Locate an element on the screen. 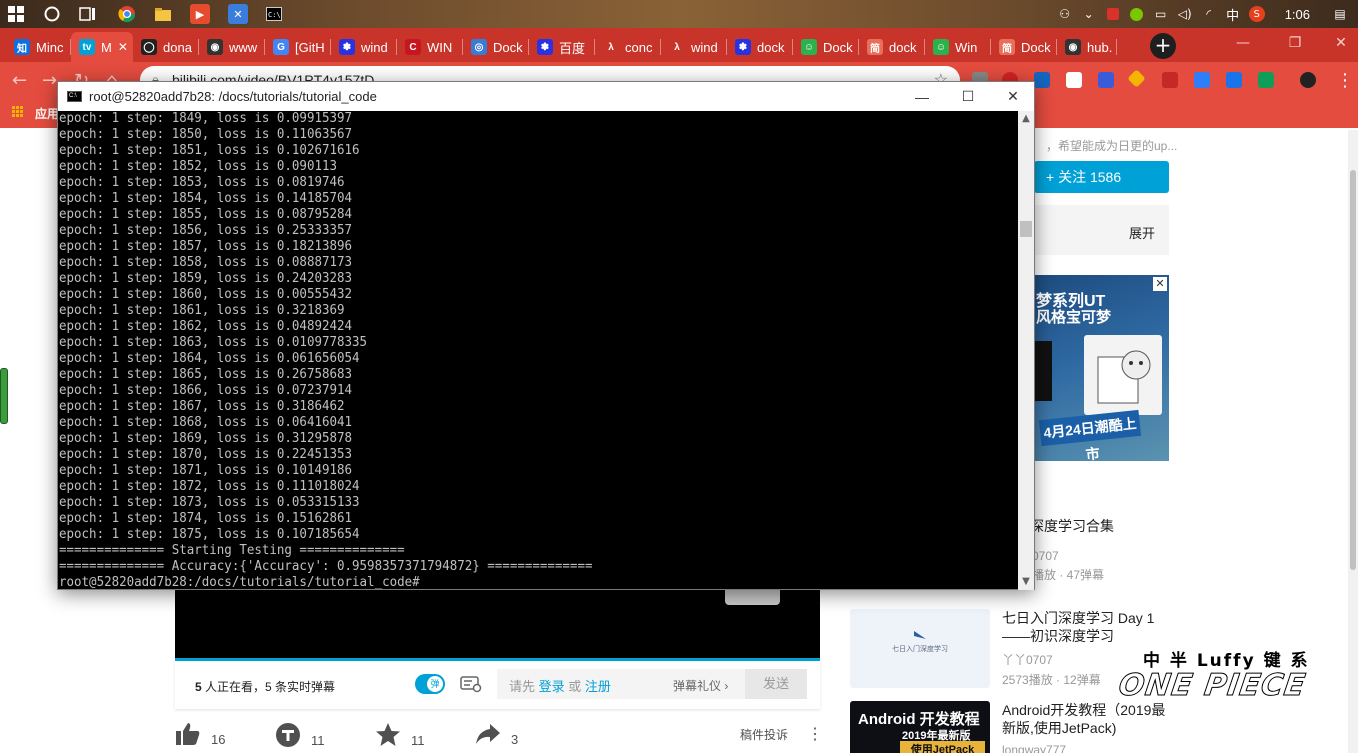 Image resolution: width=1358 pixels, height=753 pixels. related-up: longway777 is located at coordinates (1087, 748).